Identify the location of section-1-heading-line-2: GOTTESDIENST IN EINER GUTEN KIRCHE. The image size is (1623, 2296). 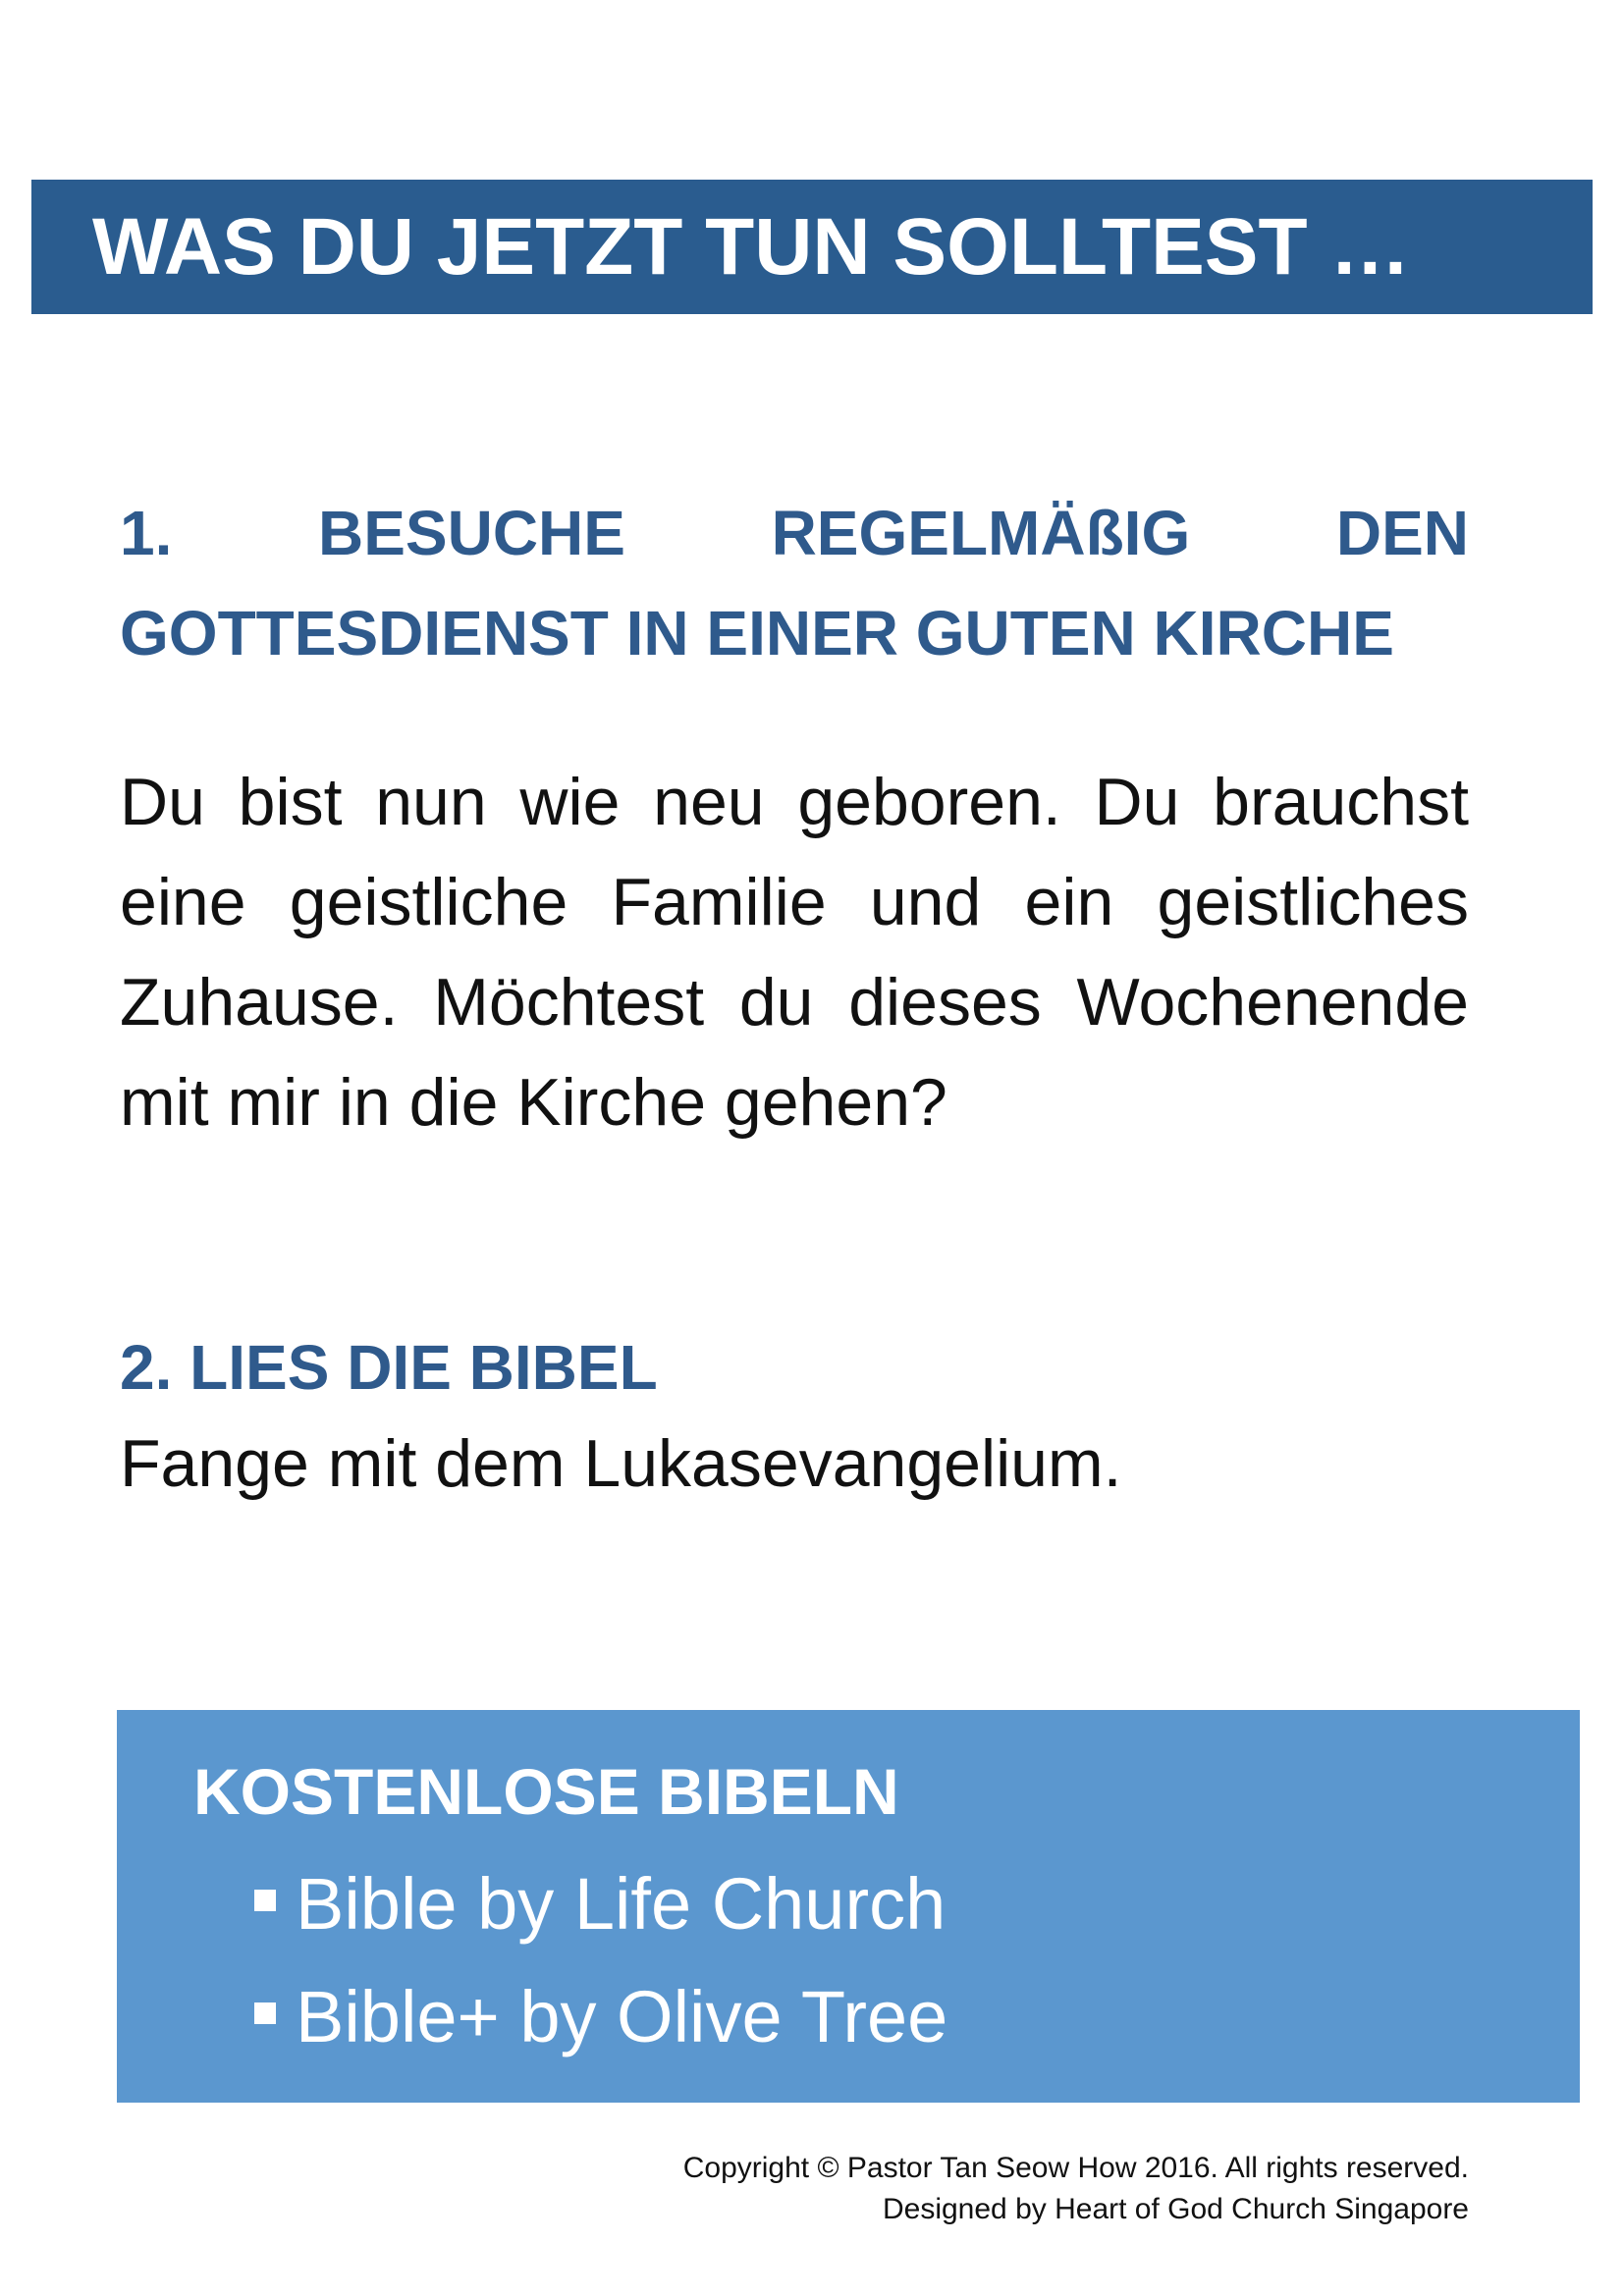
(757, 633).